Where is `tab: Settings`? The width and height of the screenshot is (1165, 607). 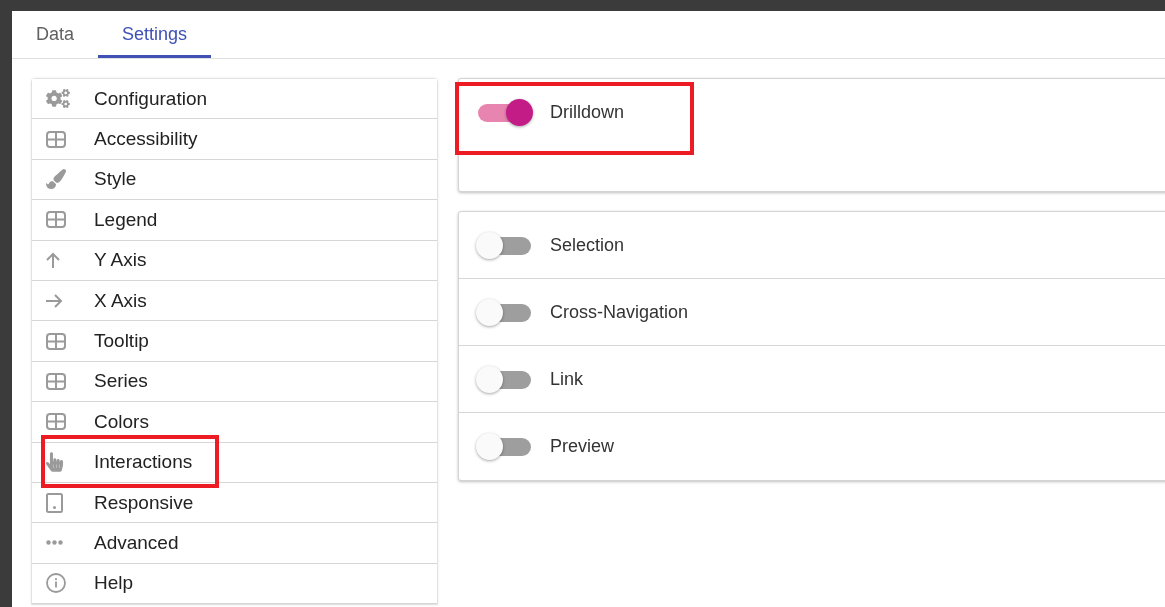 tab: Settings is located at coordinates (155, 34).